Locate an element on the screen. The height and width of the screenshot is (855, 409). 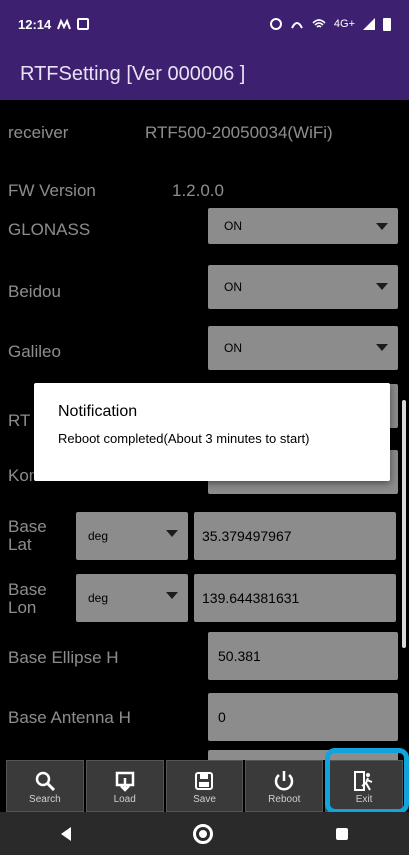
signal-strength-icon is located at coordinates (296, 25).